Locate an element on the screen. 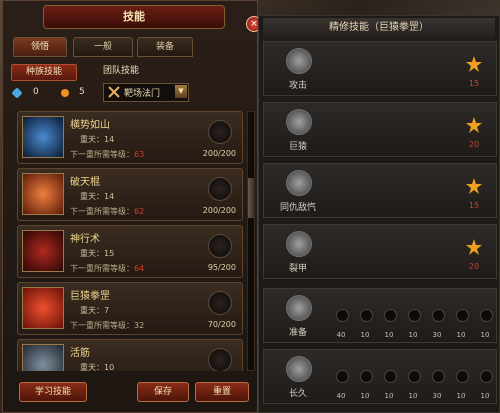 The image size is (500, 413). tab-comprehend: 领悟 is located at coordinates (40, 47).